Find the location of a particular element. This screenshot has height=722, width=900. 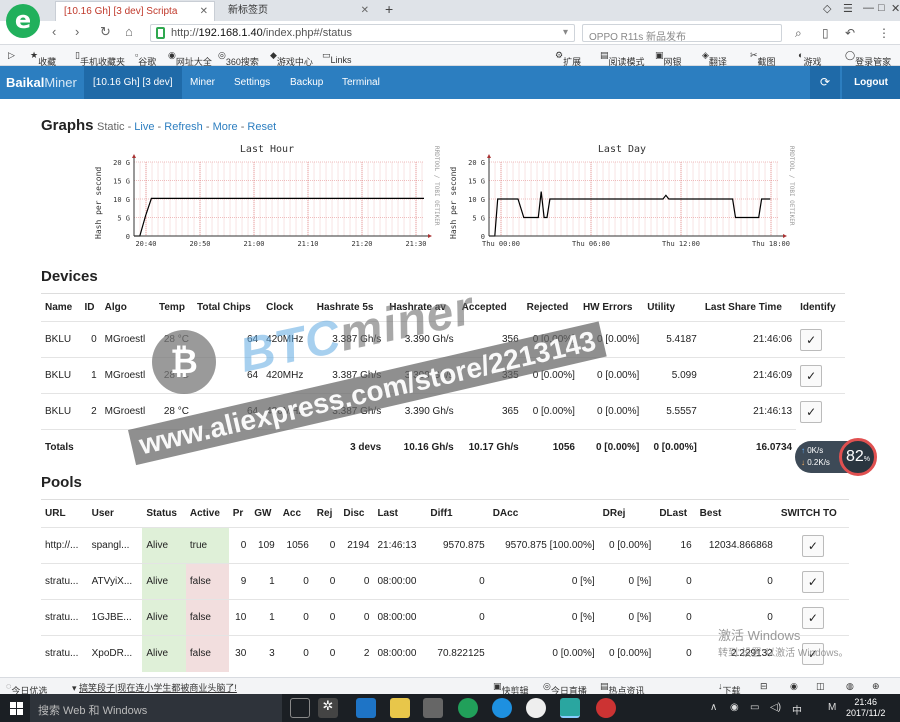

taskbar-search-input: 搜索 Web 和 Windows is located at coordinates (156, 708).